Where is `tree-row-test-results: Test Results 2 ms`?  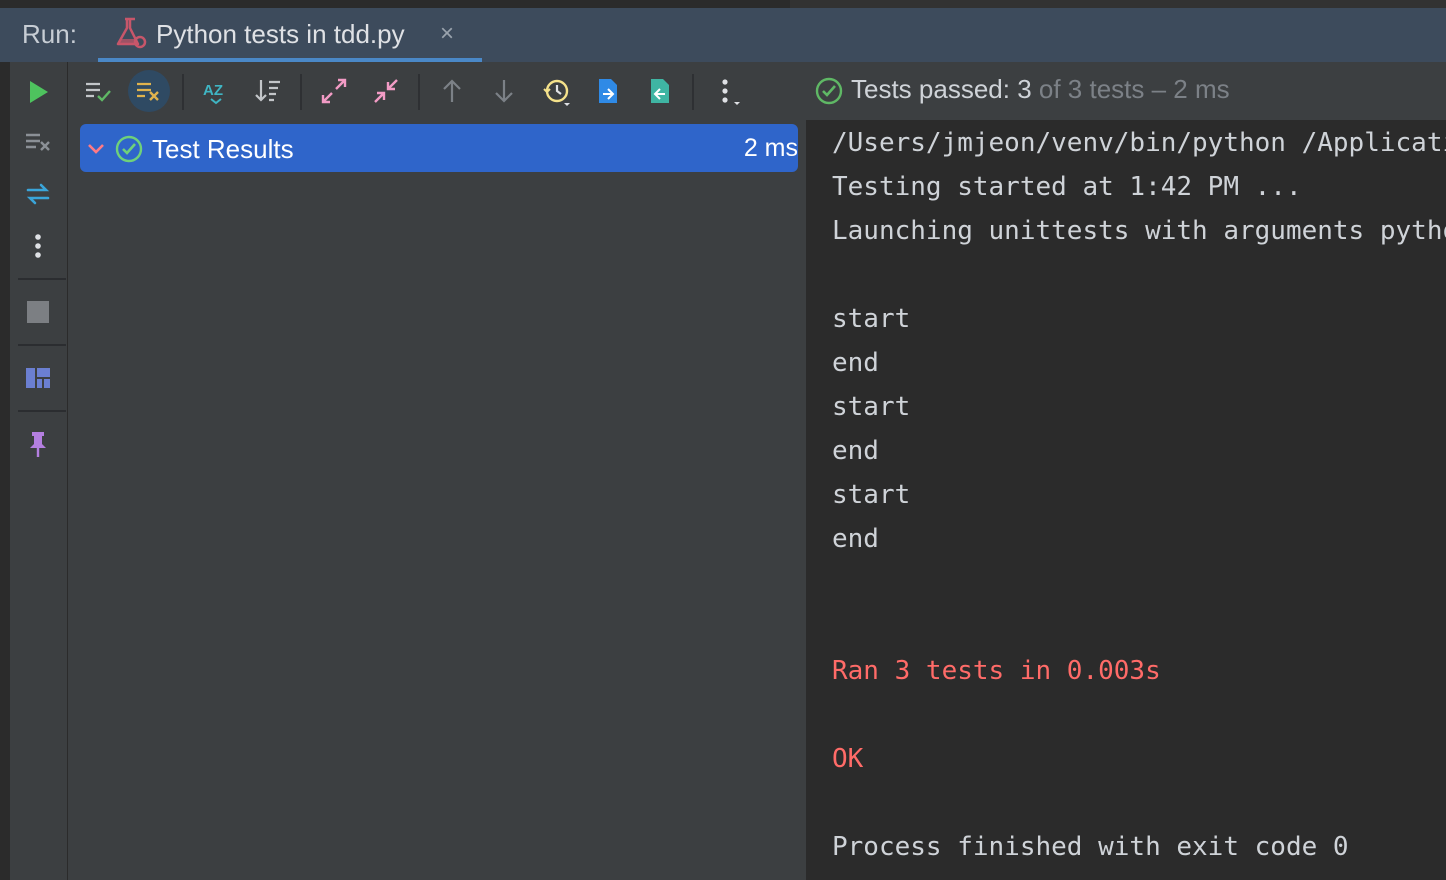
tree-row-test-results: Test Results 2 ms is located at coordinates (439, 148).